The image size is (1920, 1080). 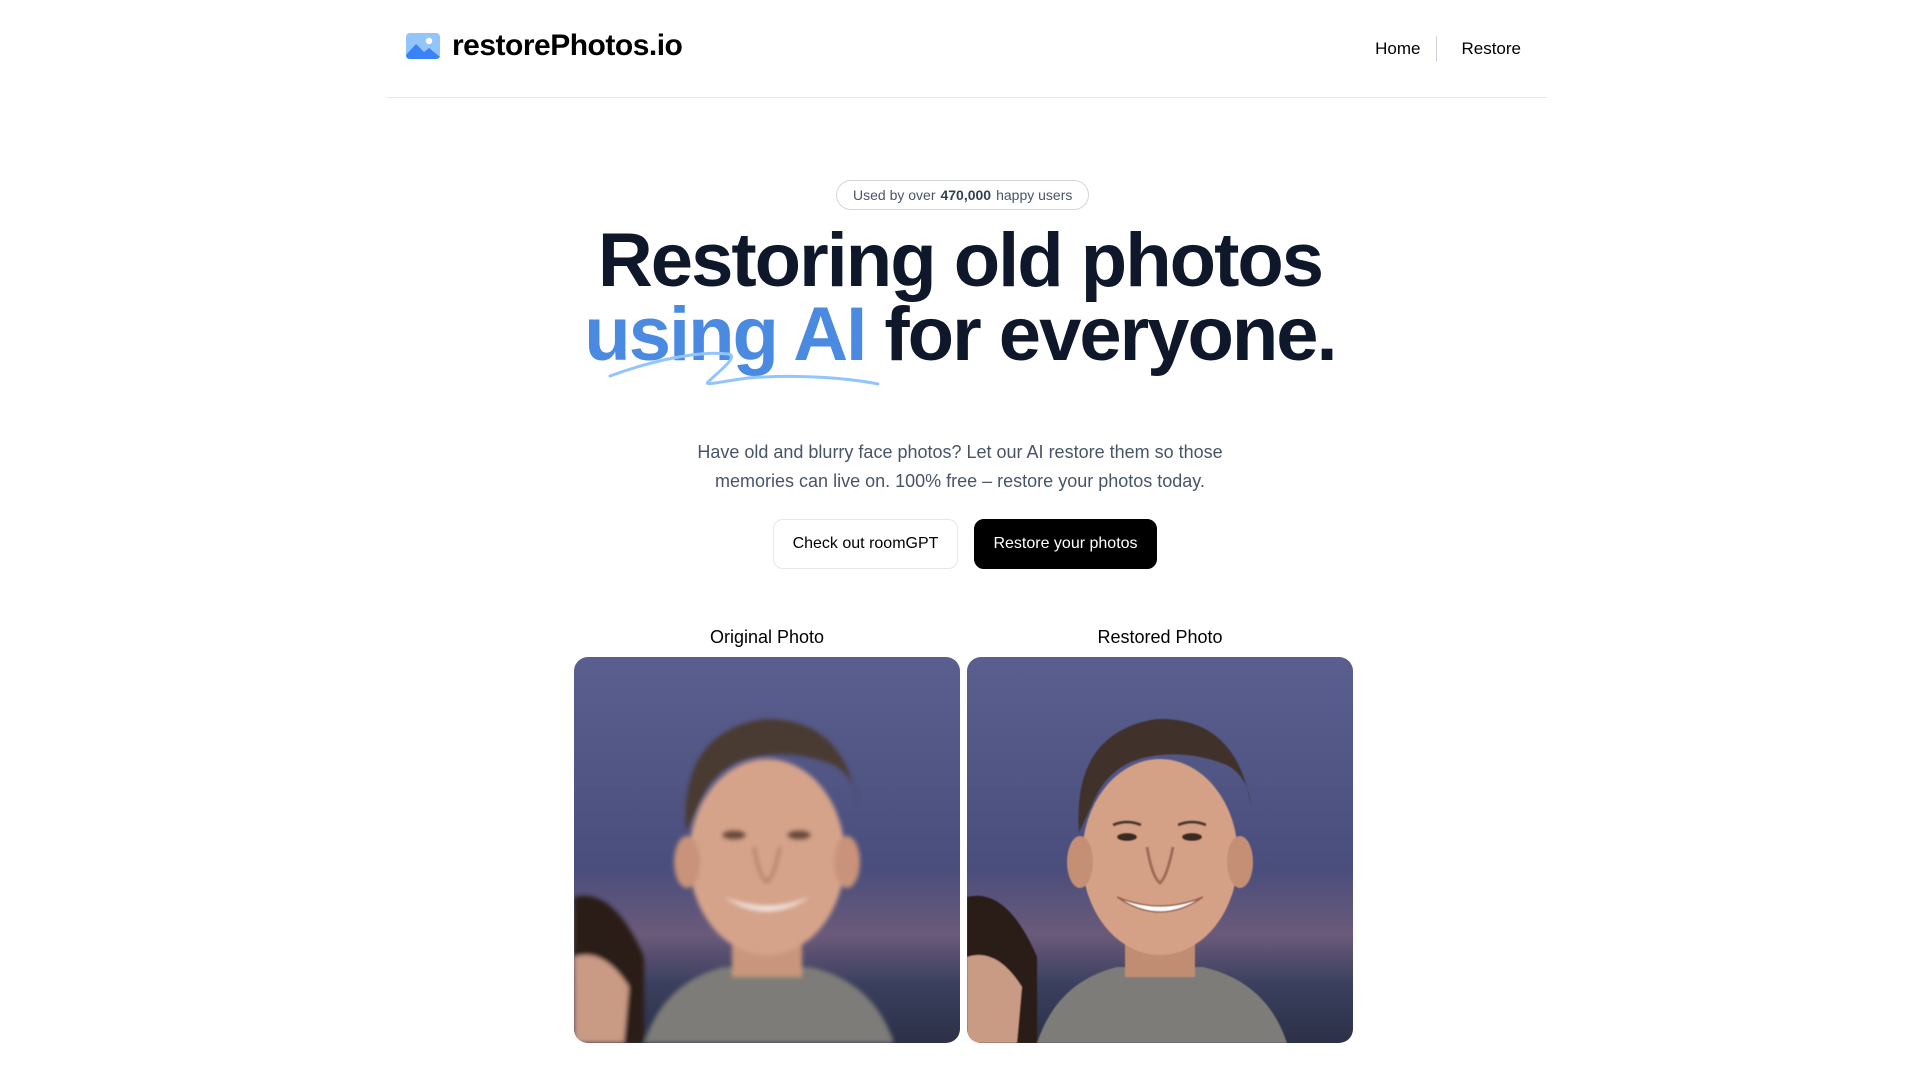 I want to click on headline-line-2: using AI for everyone., so click(x=960, y=335).